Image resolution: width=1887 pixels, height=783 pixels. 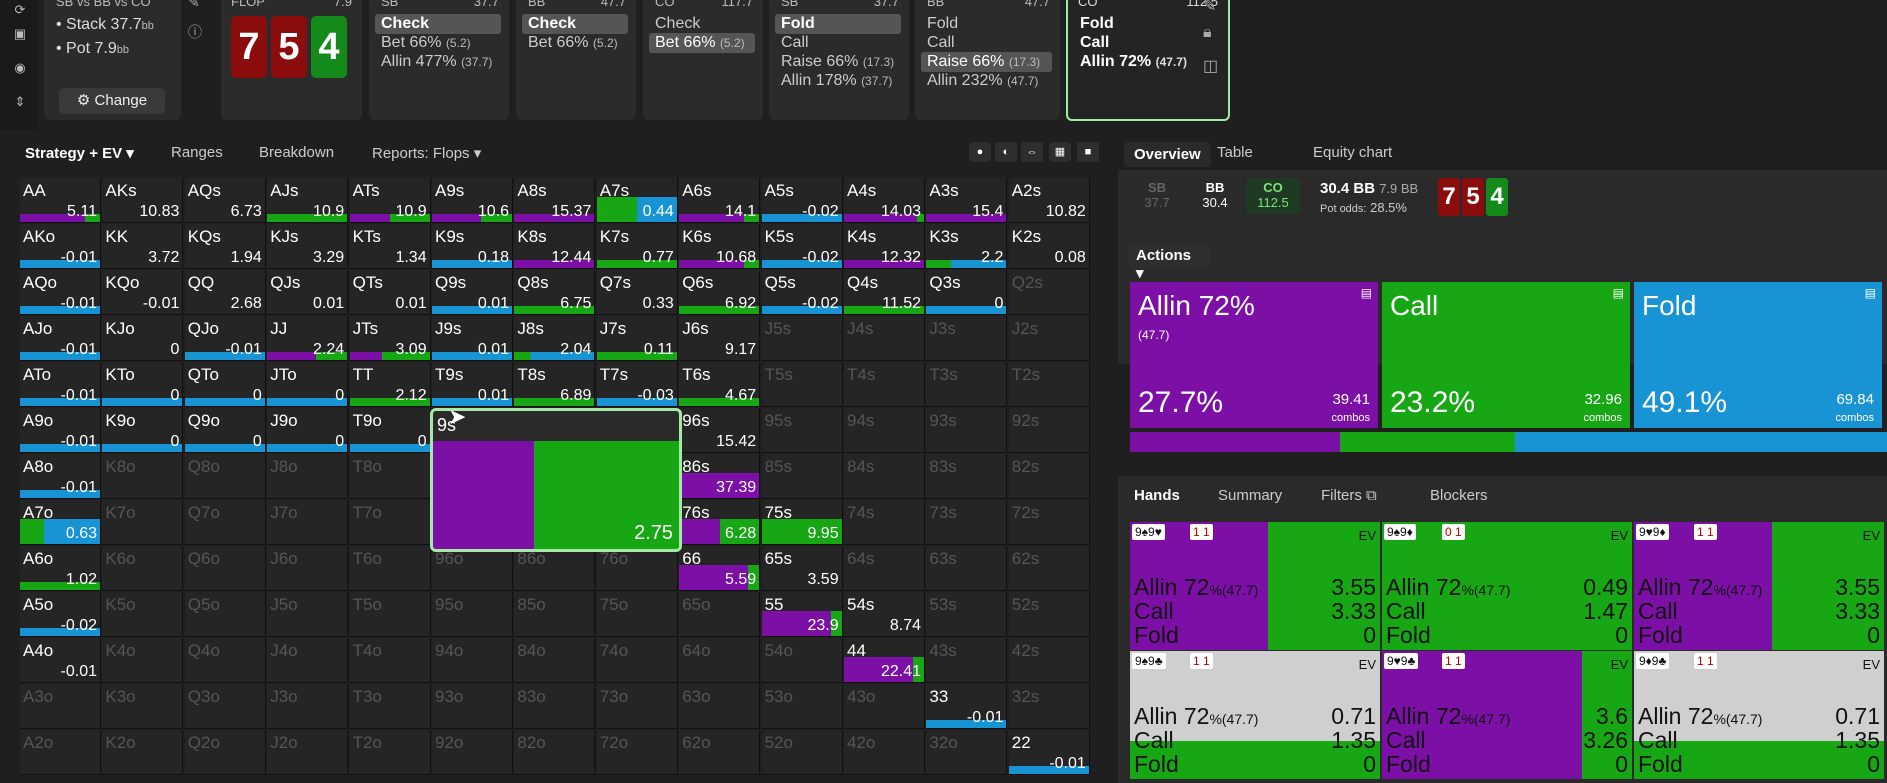 What do you see at coordinates (426, 153) in the screenshot?
I see `tab-reports: Reports: Flops ▾` at bounding box center [426, 153].